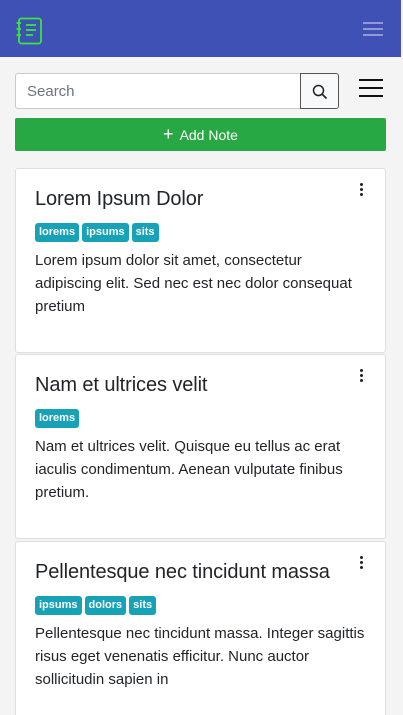  I want to click on search-button, so click(319, 91).